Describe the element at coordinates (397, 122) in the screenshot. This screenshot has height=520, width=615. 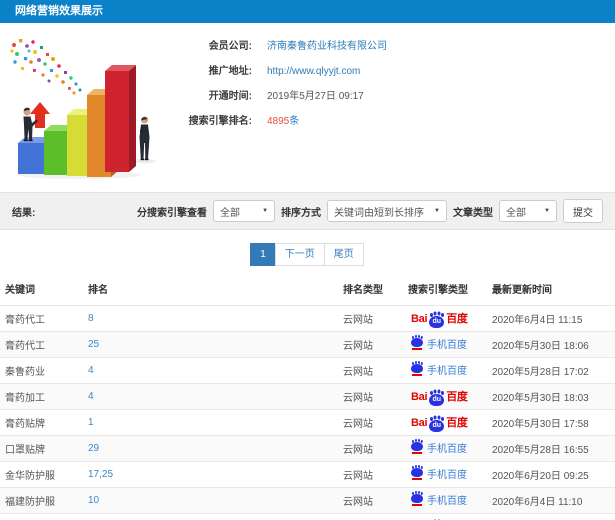
I see `info-row-rank-count: 搜索引擎排名: 4895条` at that location.